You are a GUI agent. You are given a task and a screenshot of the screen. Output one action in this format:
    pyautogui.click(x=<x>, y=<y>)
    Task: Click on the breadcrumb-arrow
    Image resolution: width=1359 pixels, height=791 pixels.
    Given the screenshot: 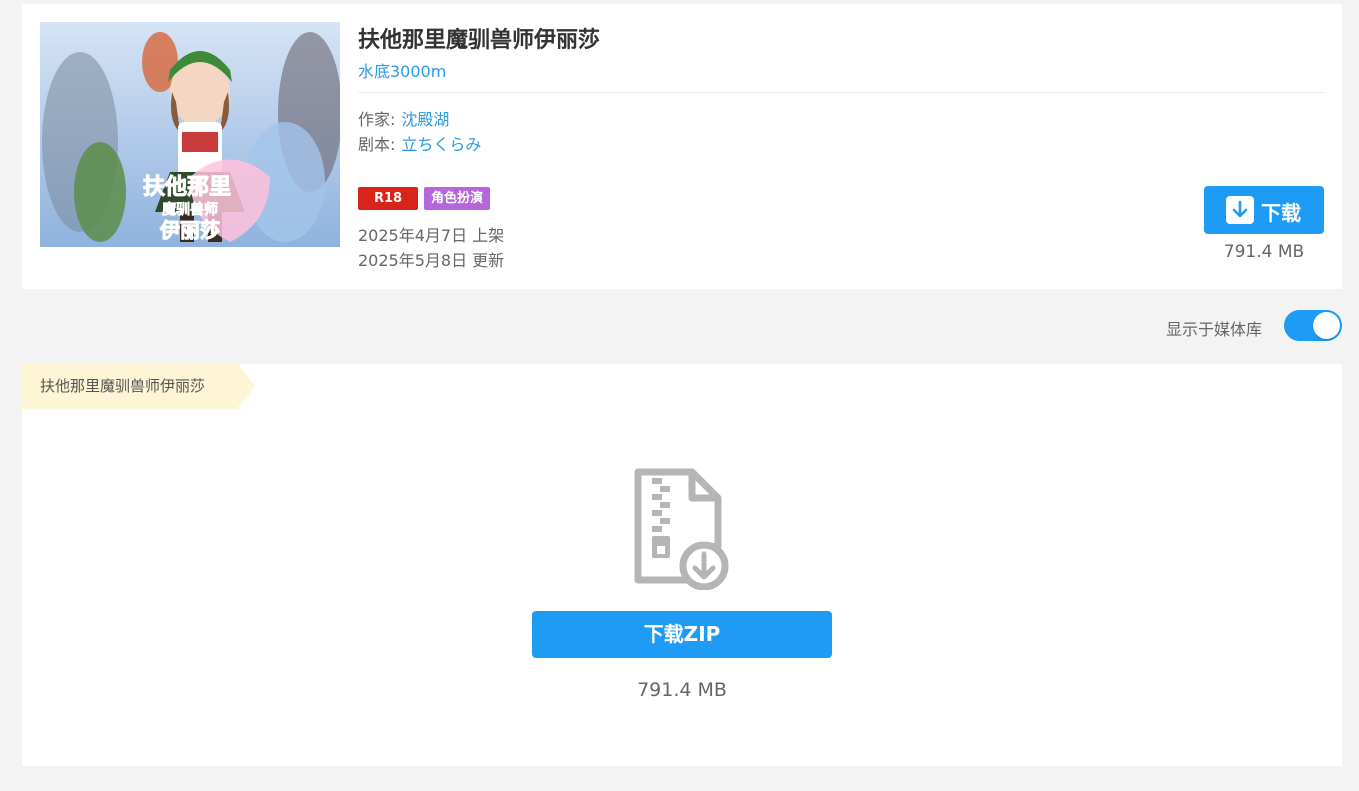 What is the action you would take?
    pyautogui.click(x=246, y=386)
    